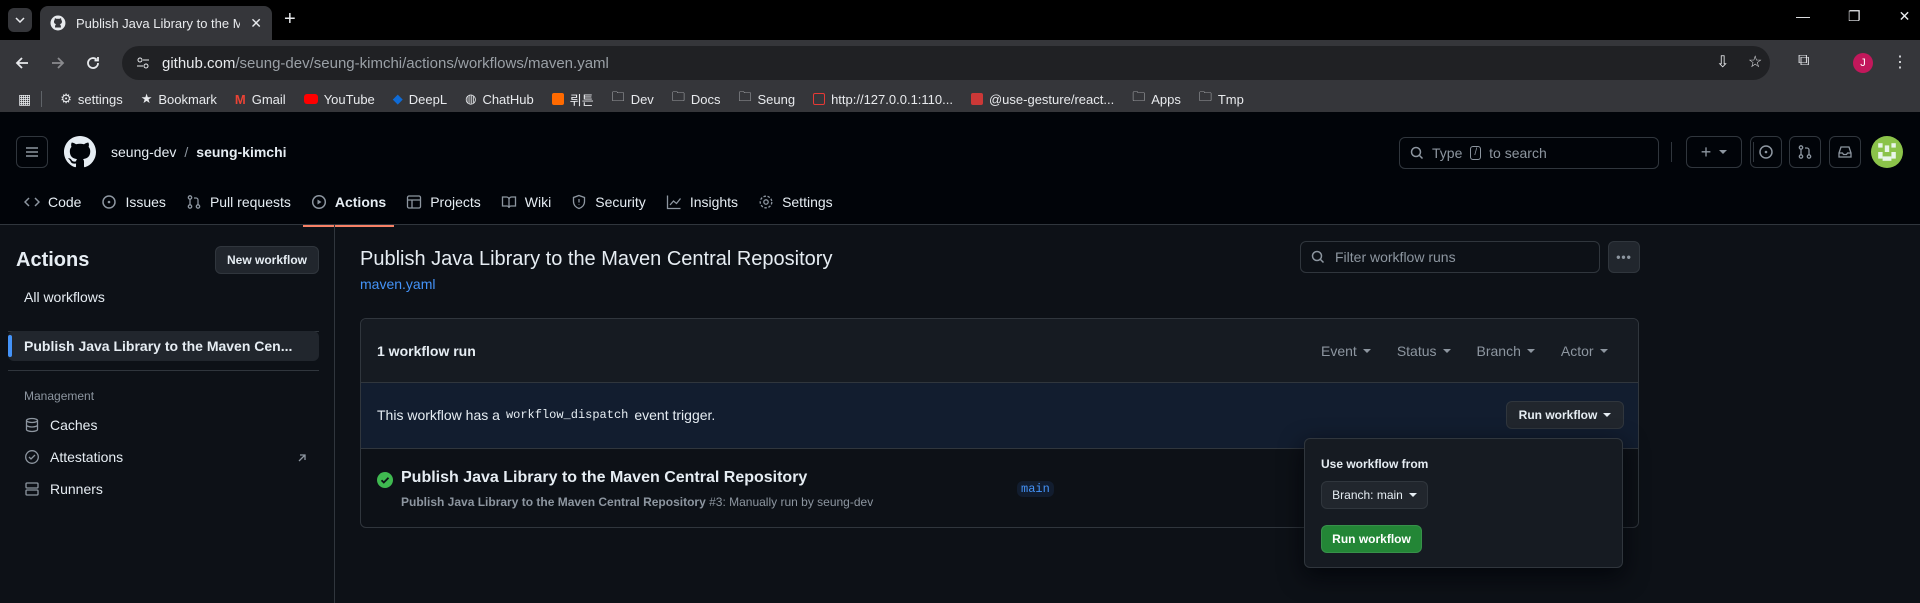  I want to click on sidebar-title: Actions, so click(53, 260).